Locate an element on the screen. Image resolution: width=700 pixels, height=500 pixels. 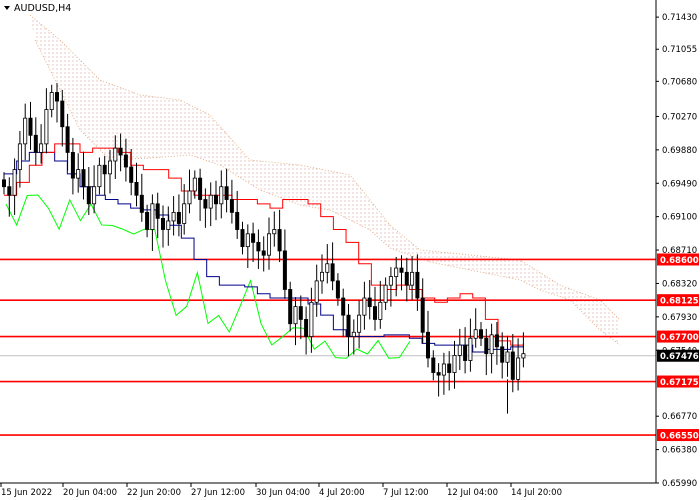
triangle-down-icon is located at coordinates (7, 8).